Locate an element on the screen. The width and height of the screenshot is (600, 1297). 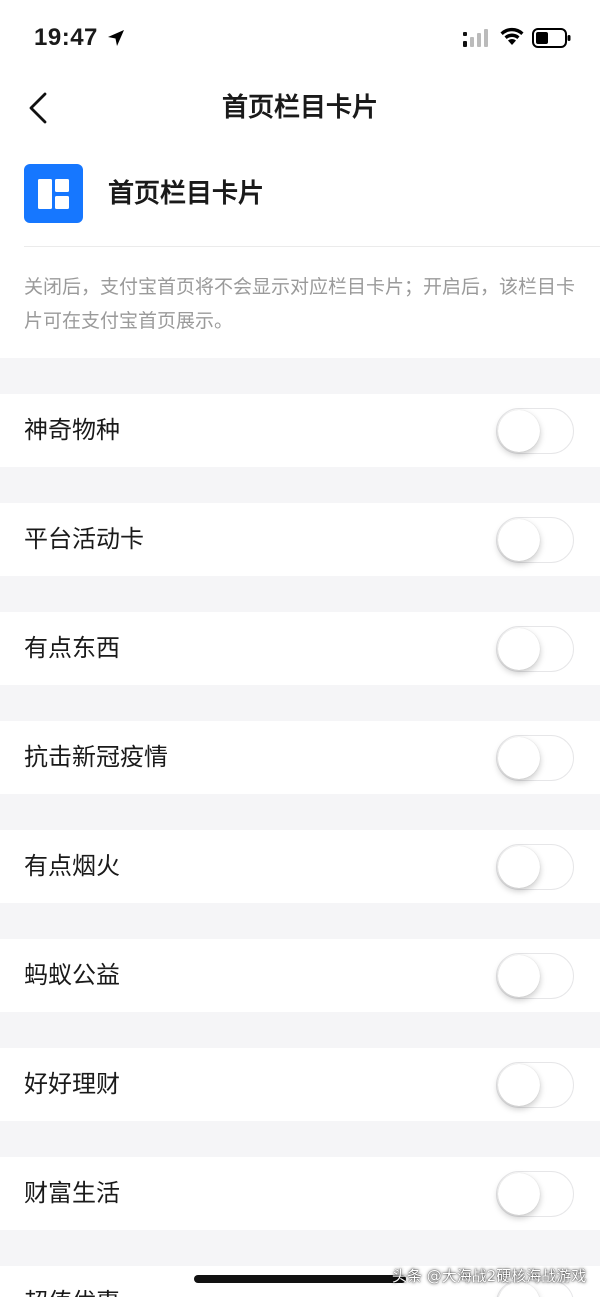
location-arrow-icon is located at coordinates (115, 38).